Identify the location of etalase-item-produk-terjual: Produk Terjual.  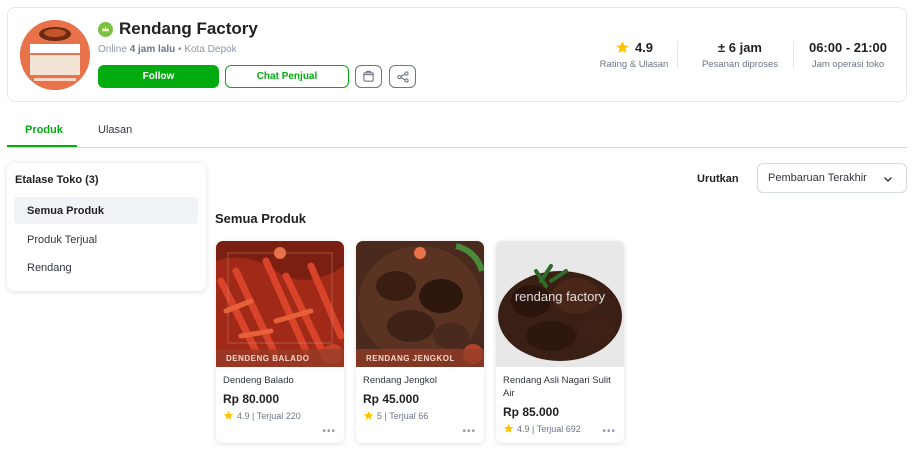
(106, 239).